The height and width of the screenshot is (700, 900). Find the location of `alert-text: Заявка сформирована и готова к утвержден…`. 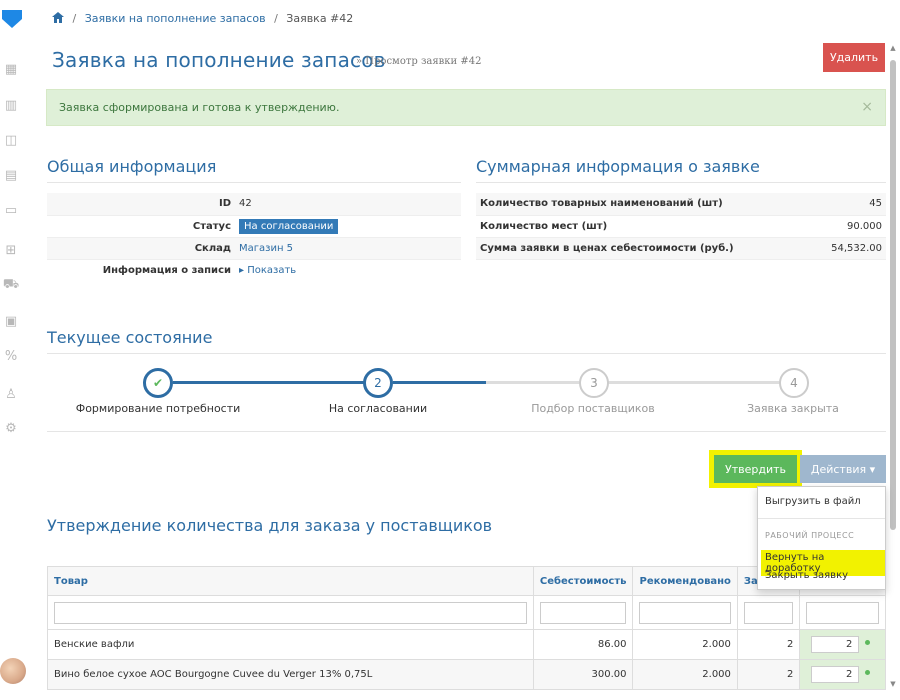

alert-text: Заявка сформирована и готова к утвержден… is located at coordinates (199, 107).